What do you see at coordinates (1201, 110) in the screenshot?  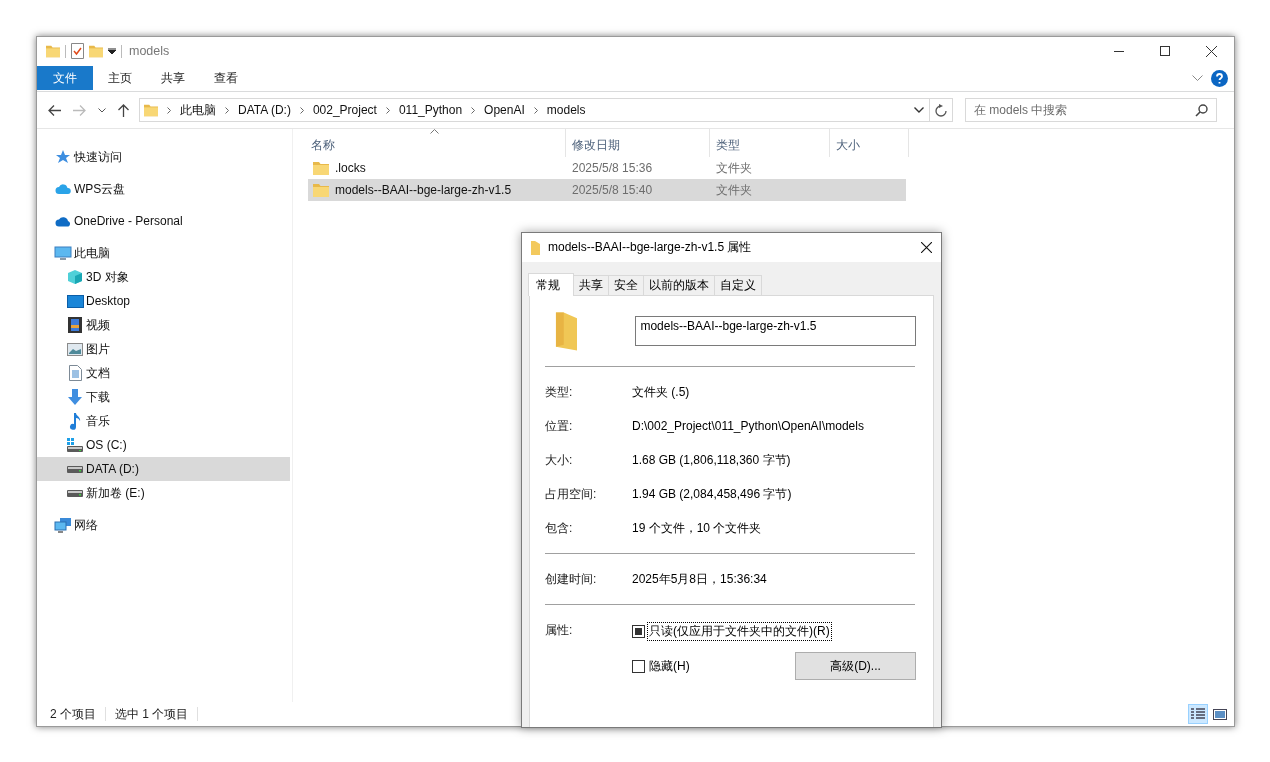 I see `search-icon` at bounding box center [1201, 110].